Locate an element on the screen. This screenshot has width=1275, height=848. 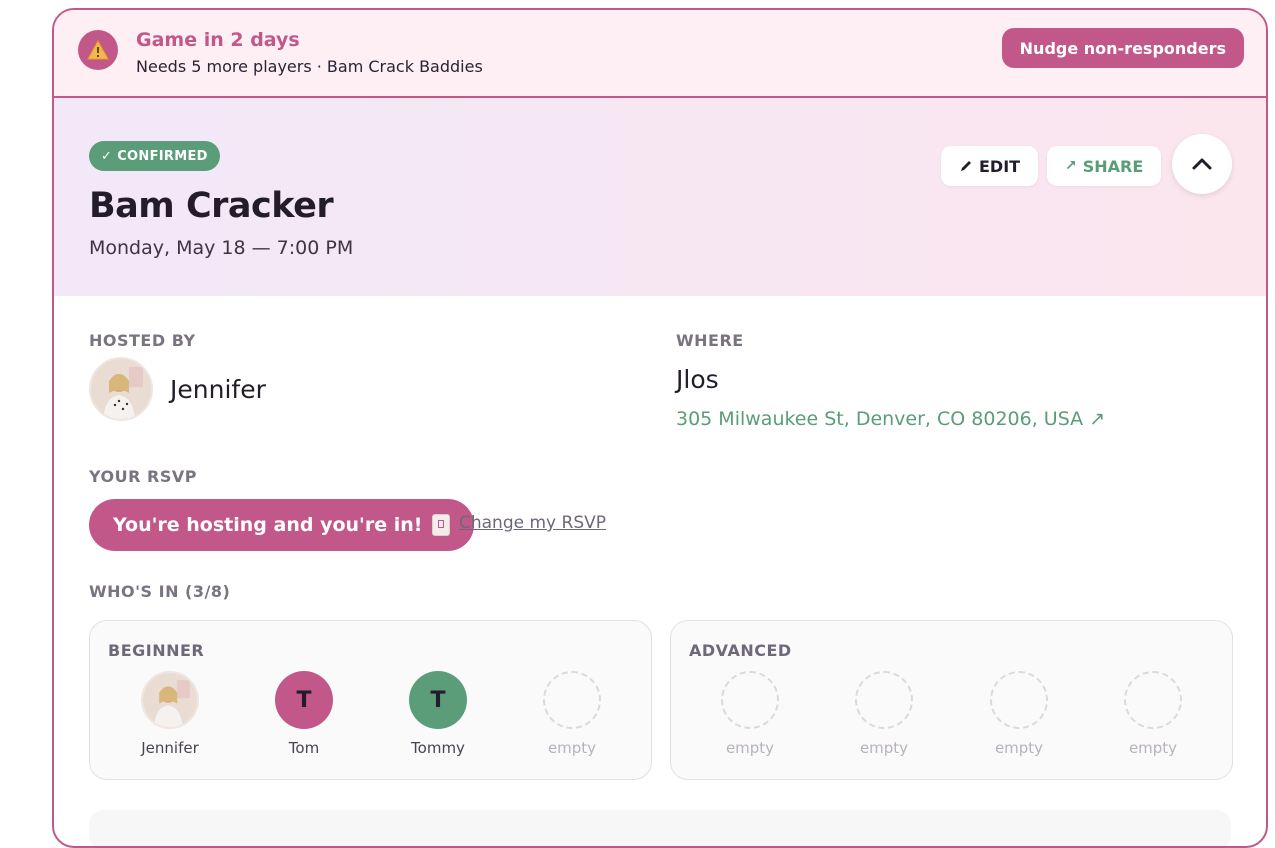
your-rsvp-label: YOUR RSVP is located at coordinates (143, 476).